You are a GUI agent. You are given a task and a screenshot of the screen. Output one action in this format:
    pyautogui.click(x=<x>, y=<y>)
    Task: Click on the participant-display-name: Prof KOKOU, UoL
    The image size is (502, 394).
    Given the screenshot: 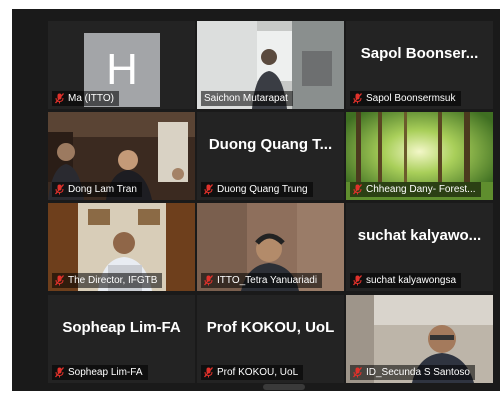 What is the action you would take?
    pyautogui.click(x=270, y=327)
    